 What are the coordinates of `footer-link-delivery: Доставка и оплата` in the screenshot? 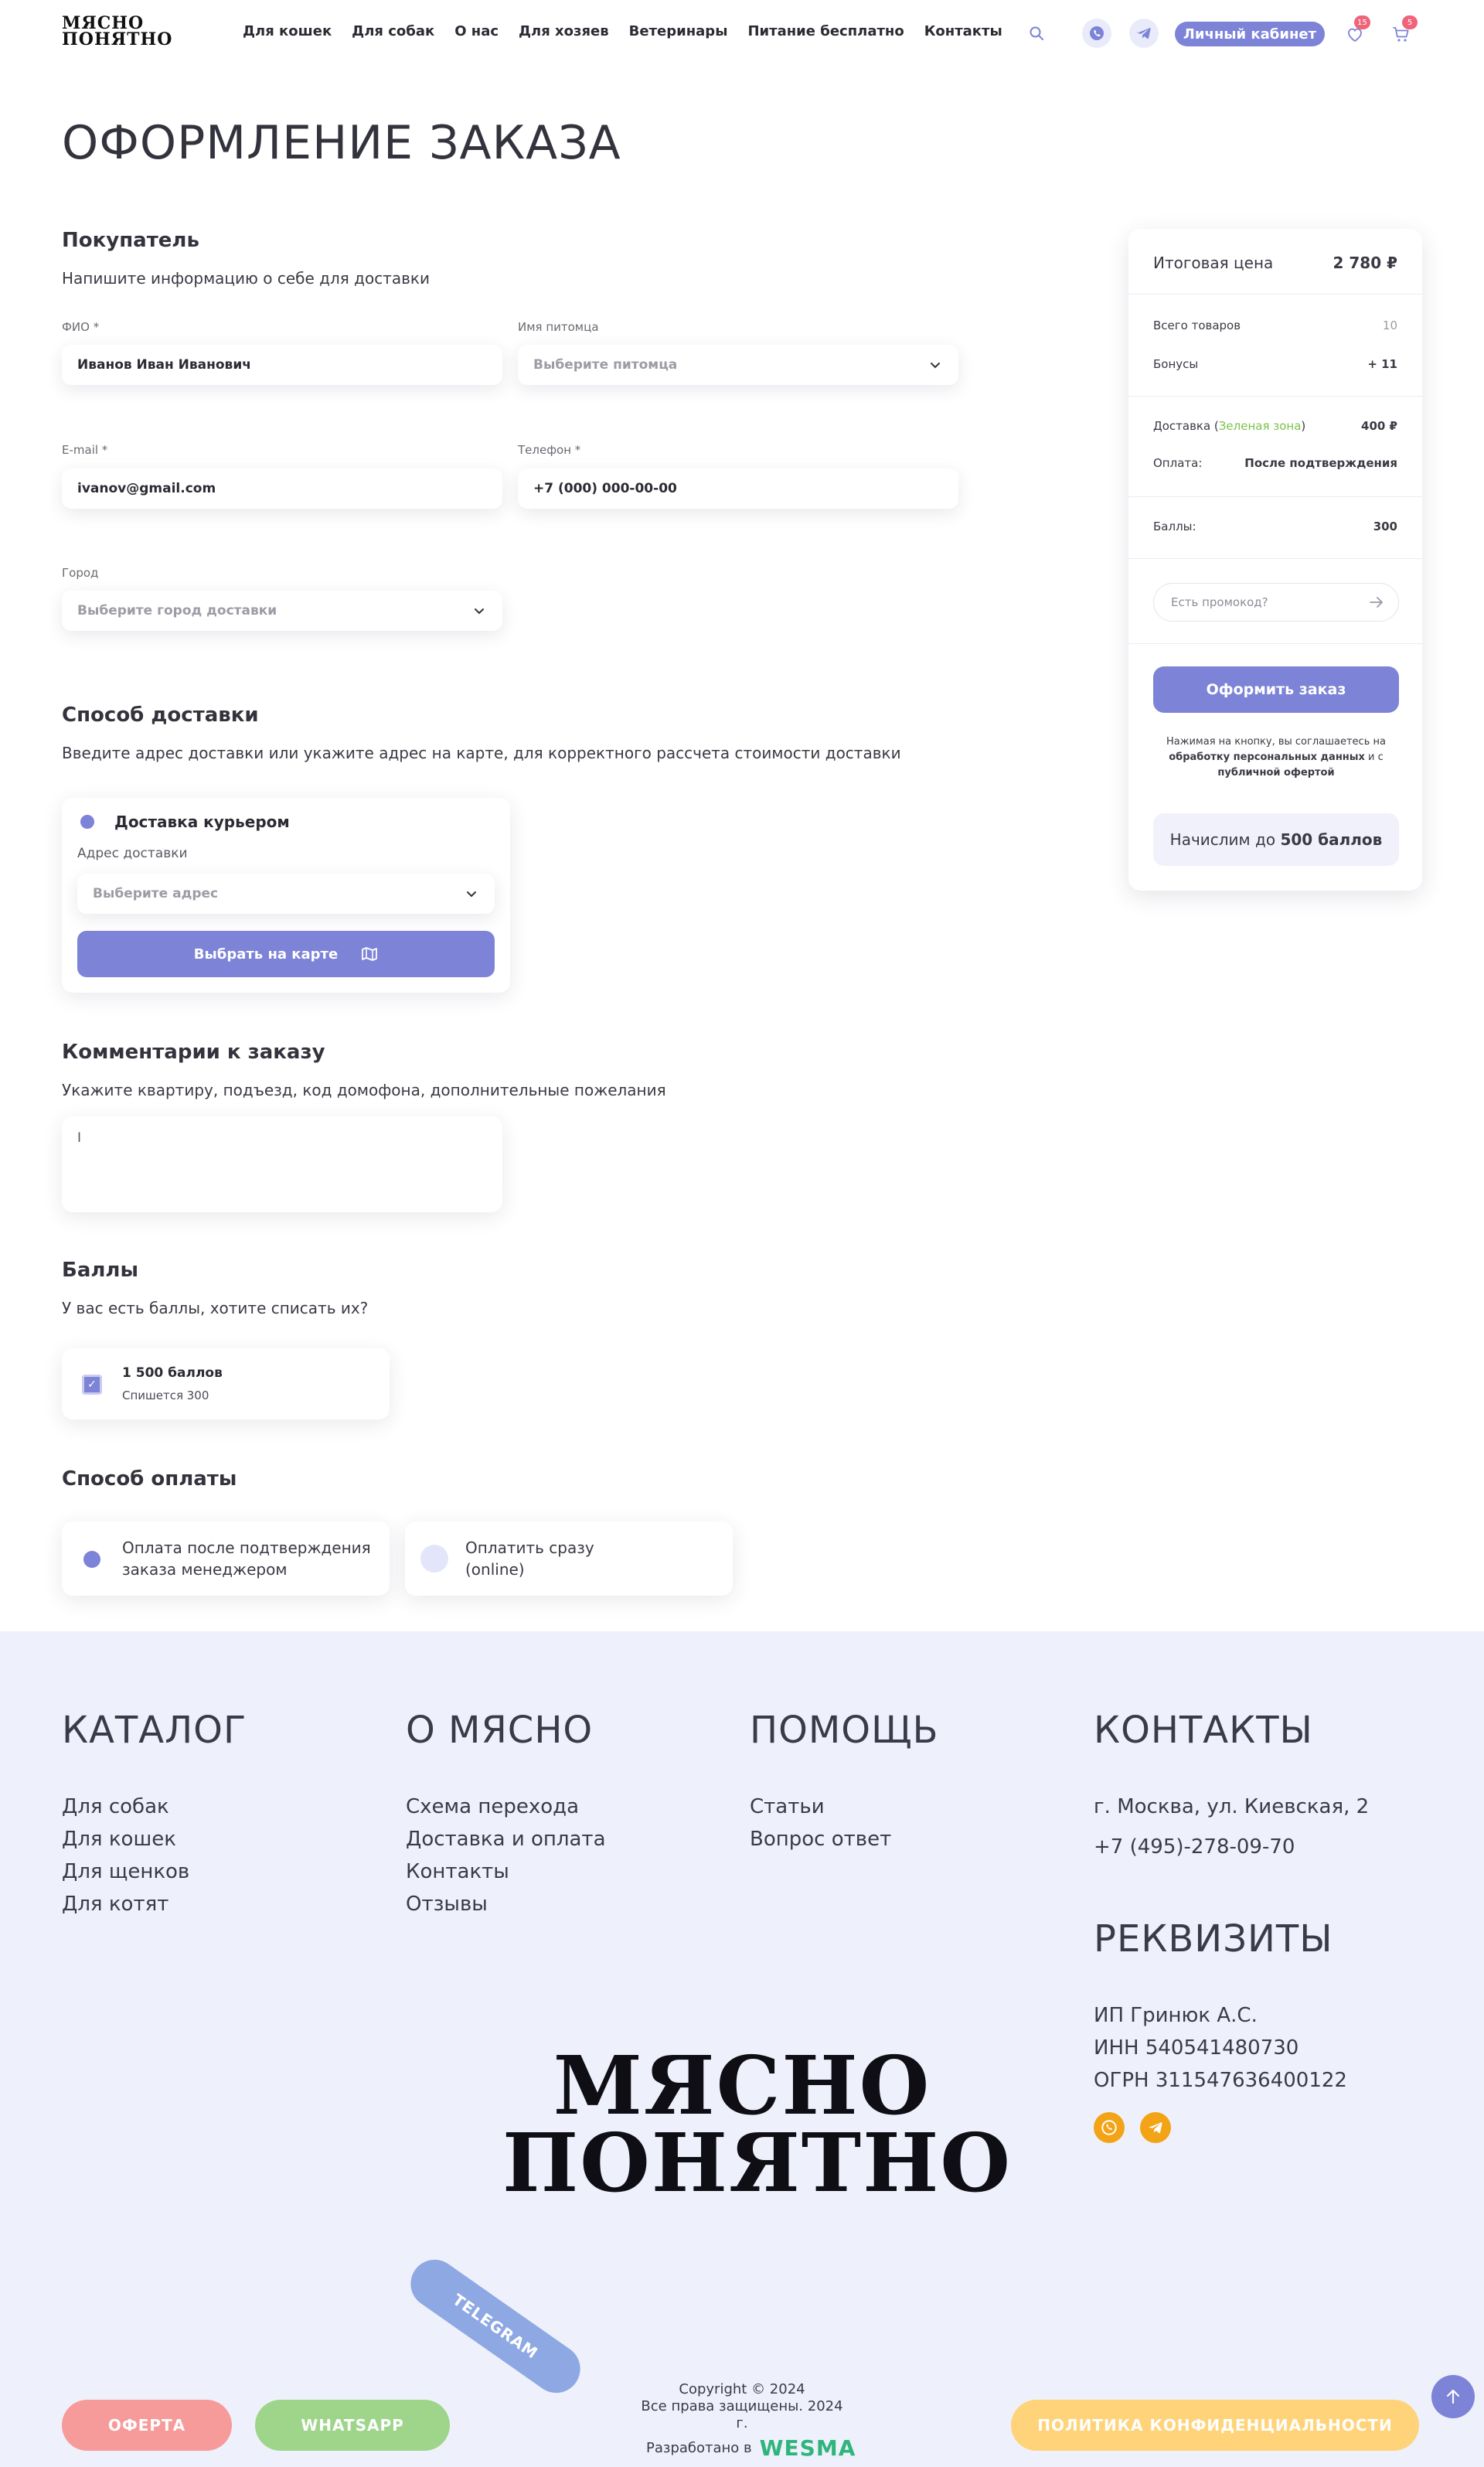 It's located at (506, 1839).